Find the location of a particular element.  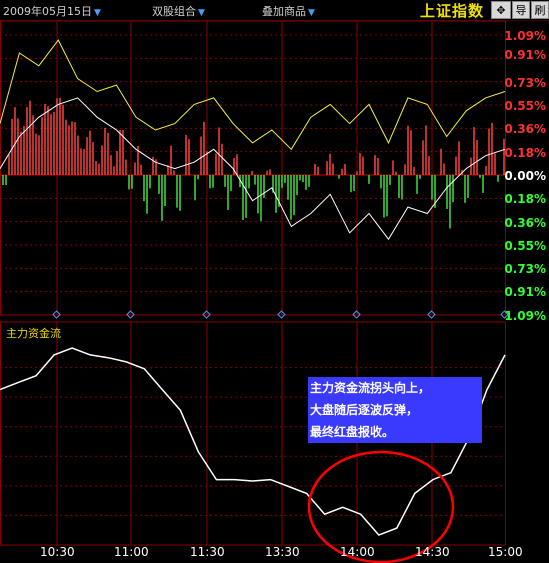

time-tick-1400: 14:00 is located at coordinates (357, 552).